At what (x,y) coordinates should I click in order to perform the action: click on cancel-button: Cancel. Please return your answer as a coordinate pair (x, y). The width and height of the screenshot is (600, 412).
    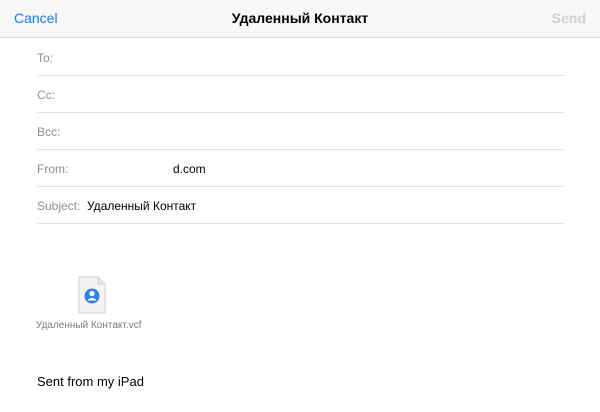
    Looking at the image, I should click on (36, 18).